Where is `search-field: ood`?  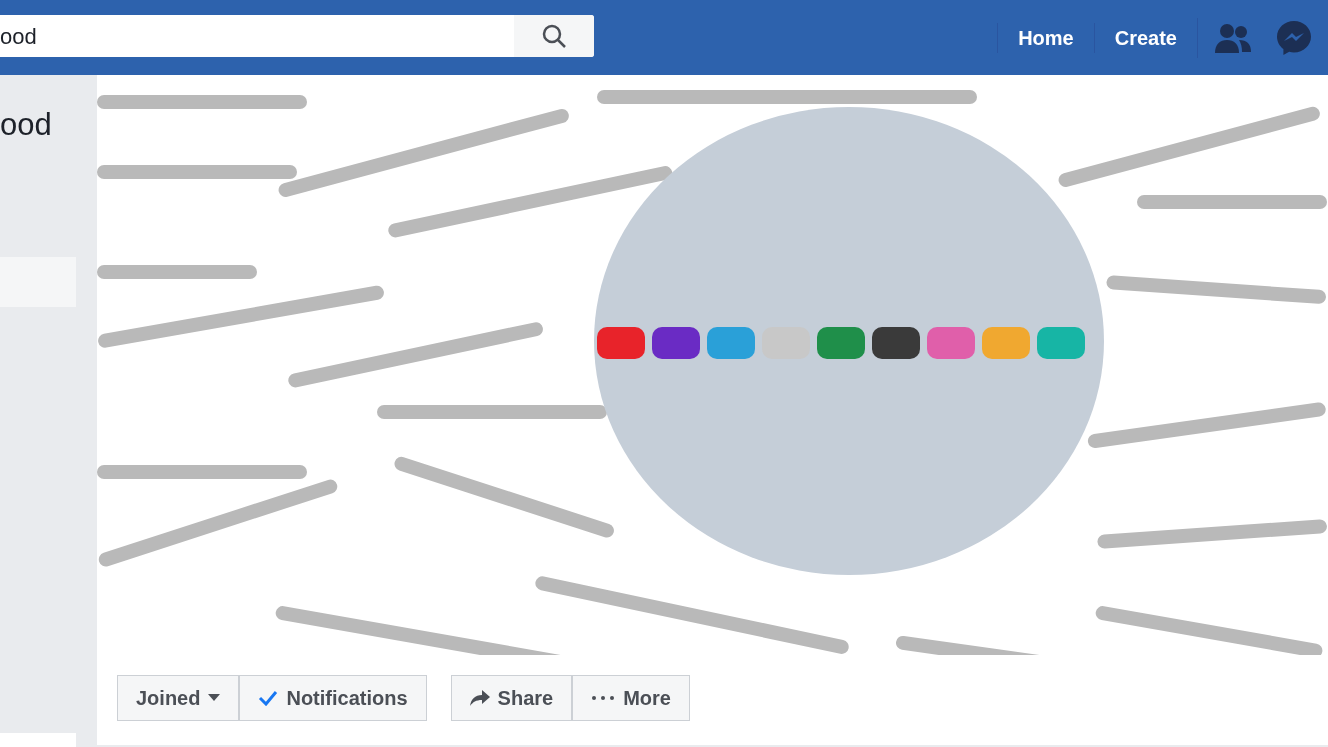 search-field: ood is located at coordinates (297, 36).